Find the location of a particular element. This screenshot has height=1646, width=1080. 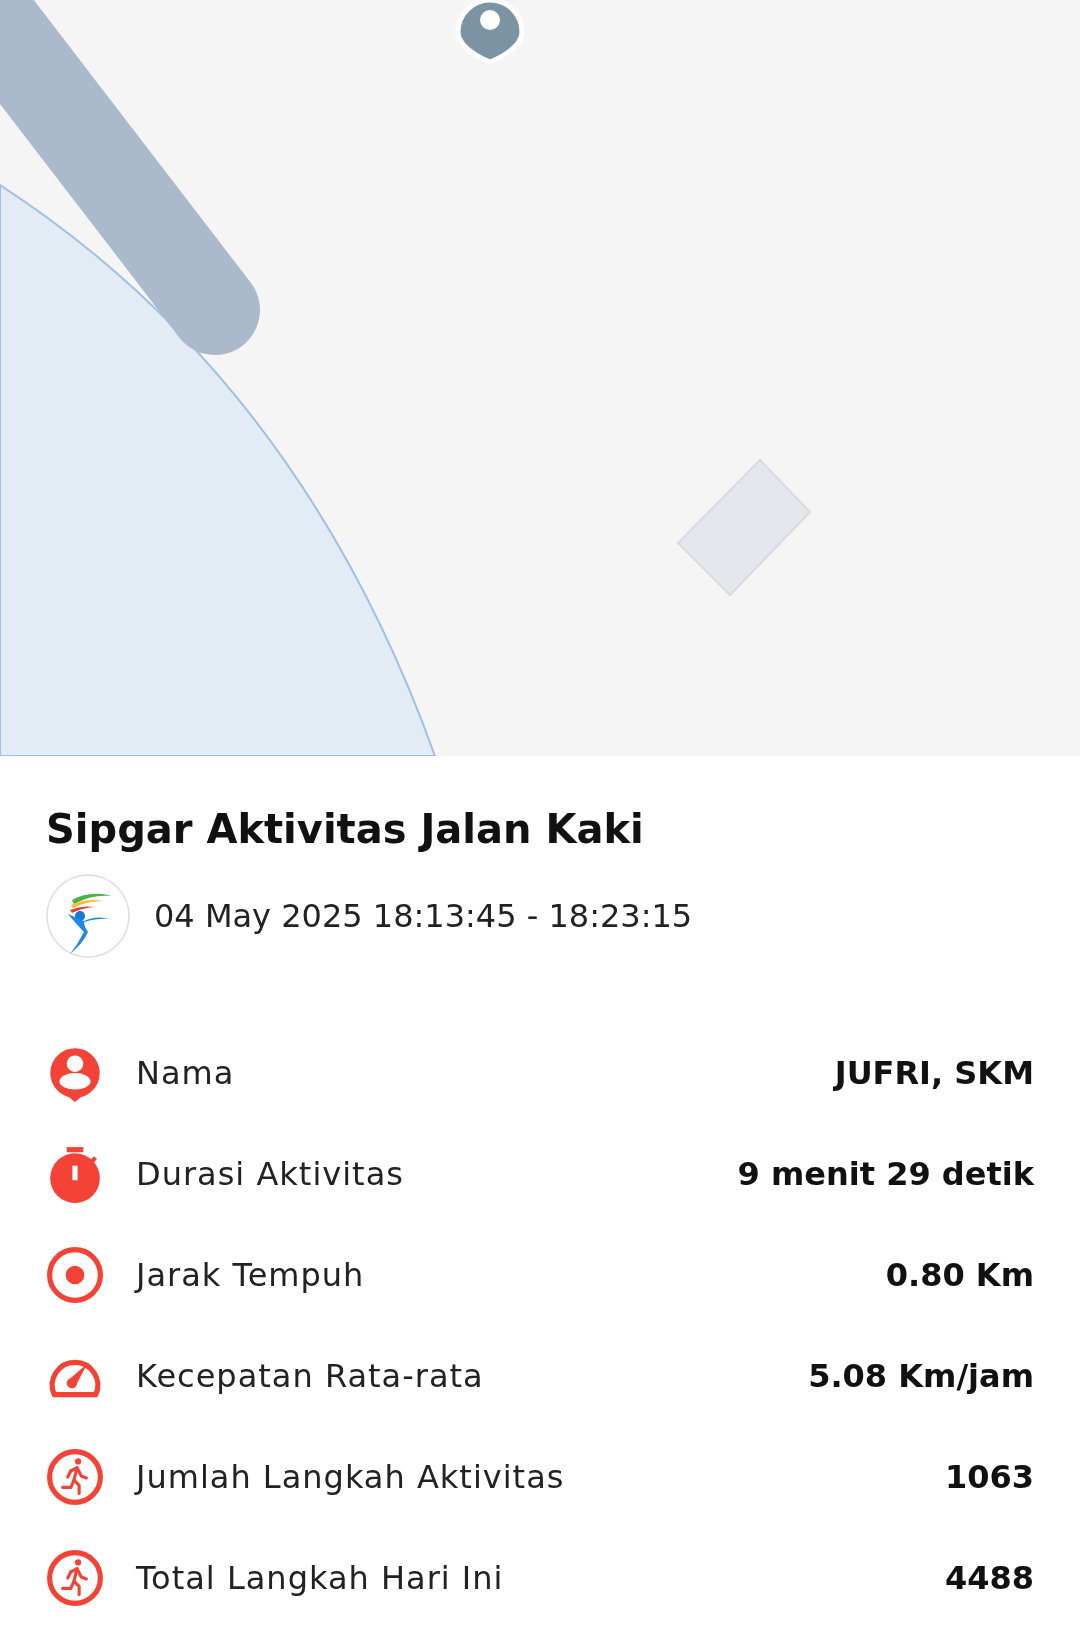

stat-value: JUFRI, SKM is located at coordinates (934, 1072).